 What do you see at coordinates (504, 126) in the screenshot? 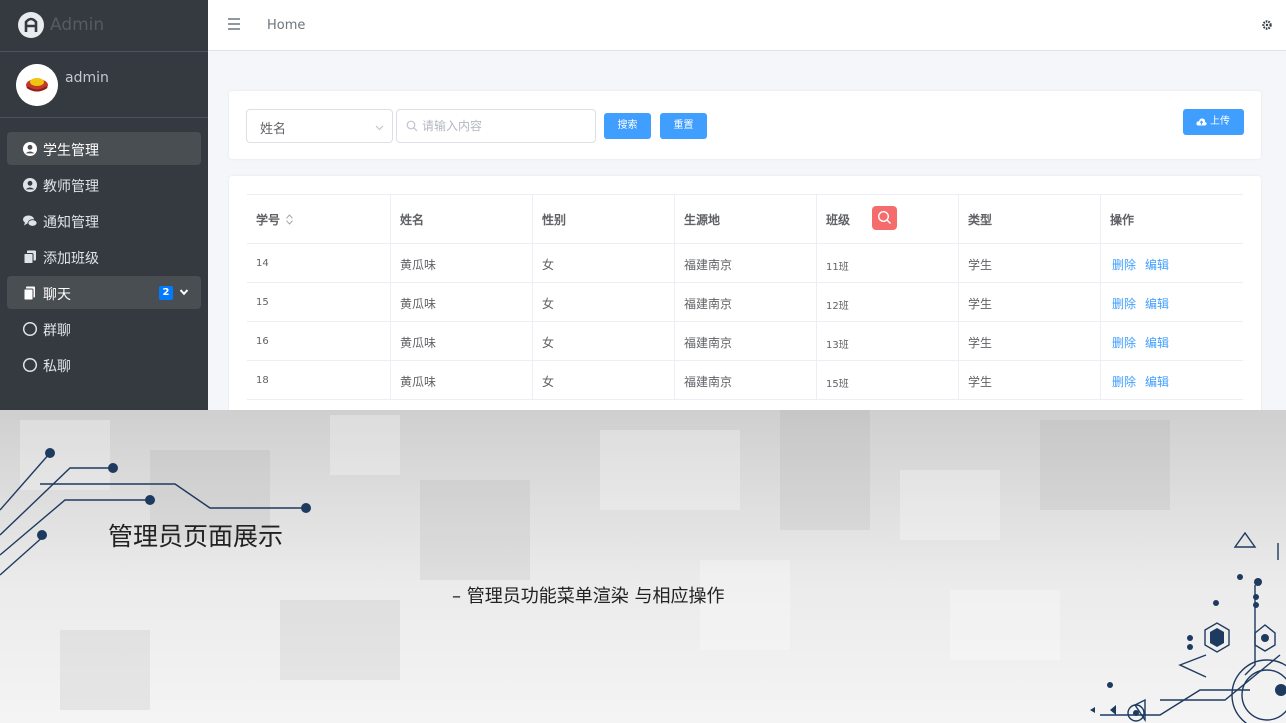
I see `search-input` at bounding box center [504, 126].